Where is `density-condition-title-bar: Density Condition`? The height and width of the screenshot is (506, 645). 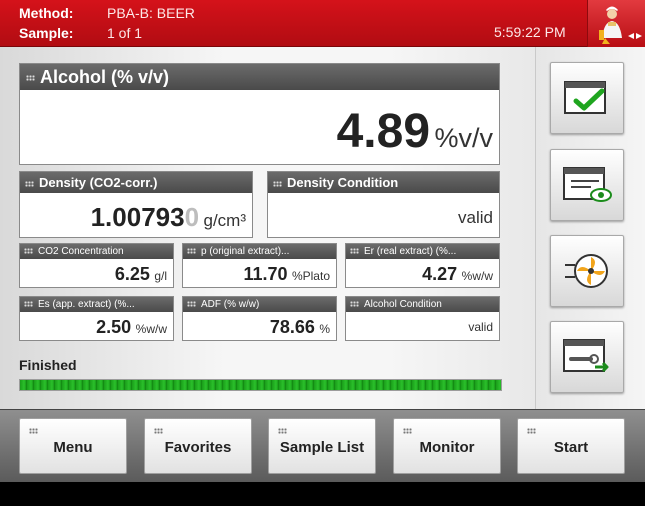 density-condition-title-bar: Density Condition is located at coordinates (383, 182).